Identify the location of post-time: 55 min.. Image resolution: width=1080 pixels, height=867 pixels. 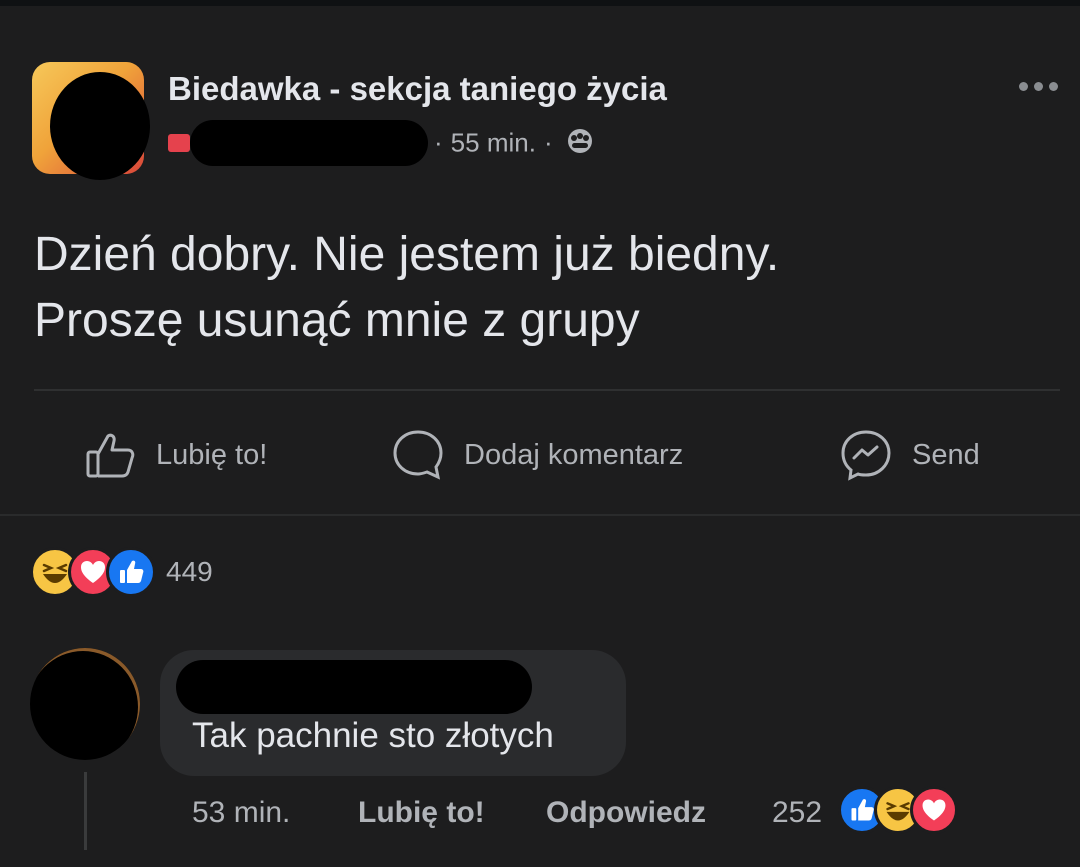
(493, 142).